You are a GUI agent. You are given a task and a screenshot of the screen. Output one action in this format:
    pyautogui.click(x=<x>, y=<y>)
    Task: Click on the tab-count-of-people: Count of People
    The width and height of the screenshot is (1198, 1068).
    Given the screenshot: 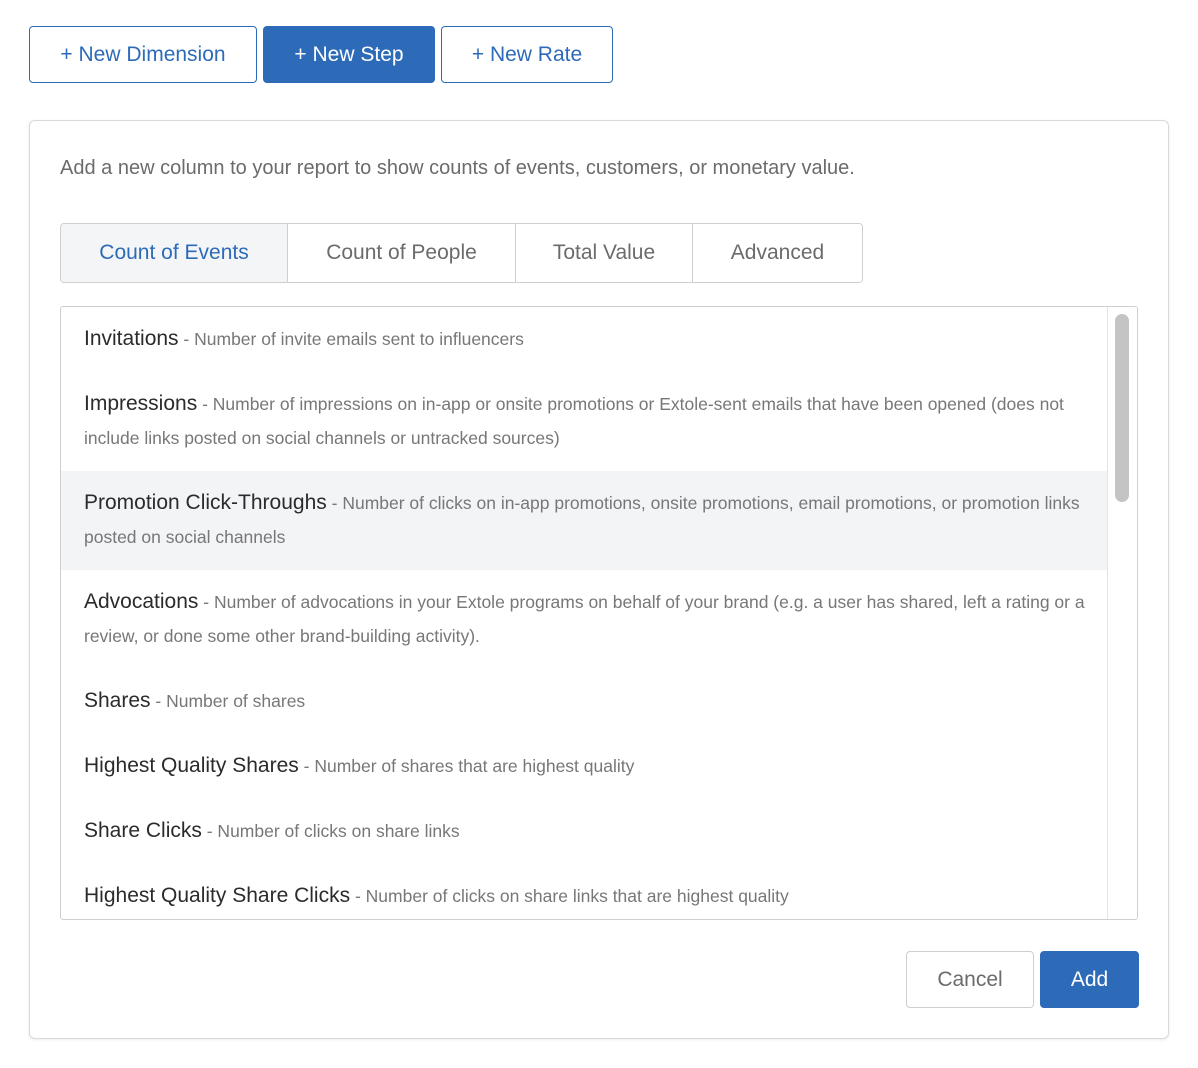 What is the action you would take?
    pyautogui.click(x=402, y=253)
    